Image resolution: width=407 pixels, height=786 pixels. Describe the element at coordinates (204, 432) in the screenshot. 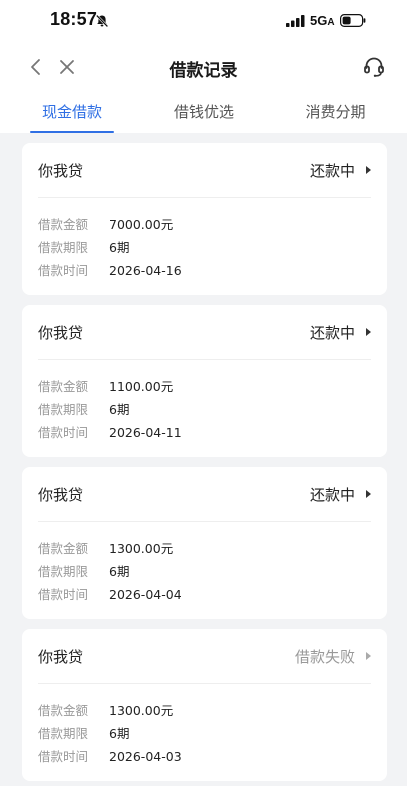

I see `date-row: 借款时间 2026-04-11` at that location.